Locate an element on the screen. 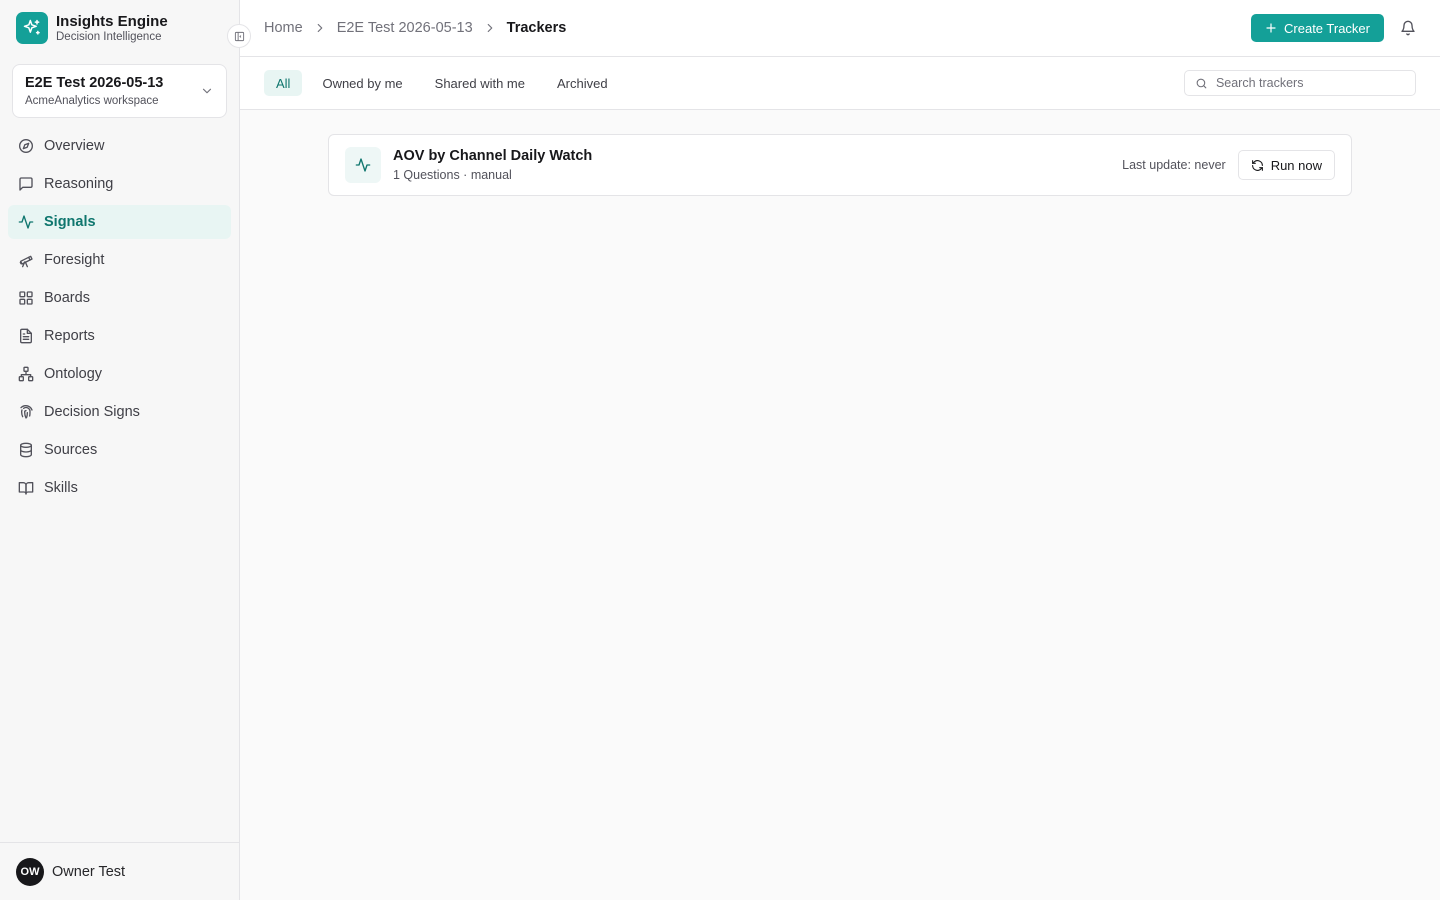 The image size is (1440, 900). sidebar-item-ontology: Ontology is located at coordinates (119, 374).